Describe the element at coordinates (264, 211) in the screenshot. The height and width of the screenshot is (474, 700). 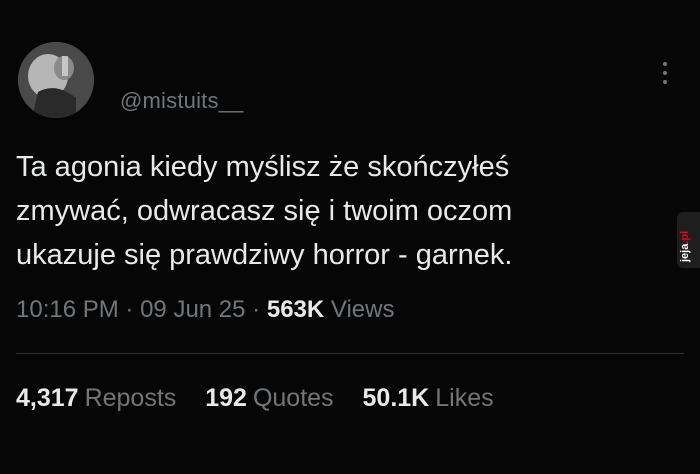
I see `tweet-text-line: zmywać, odwracasz się i twoim oczom` at that location.